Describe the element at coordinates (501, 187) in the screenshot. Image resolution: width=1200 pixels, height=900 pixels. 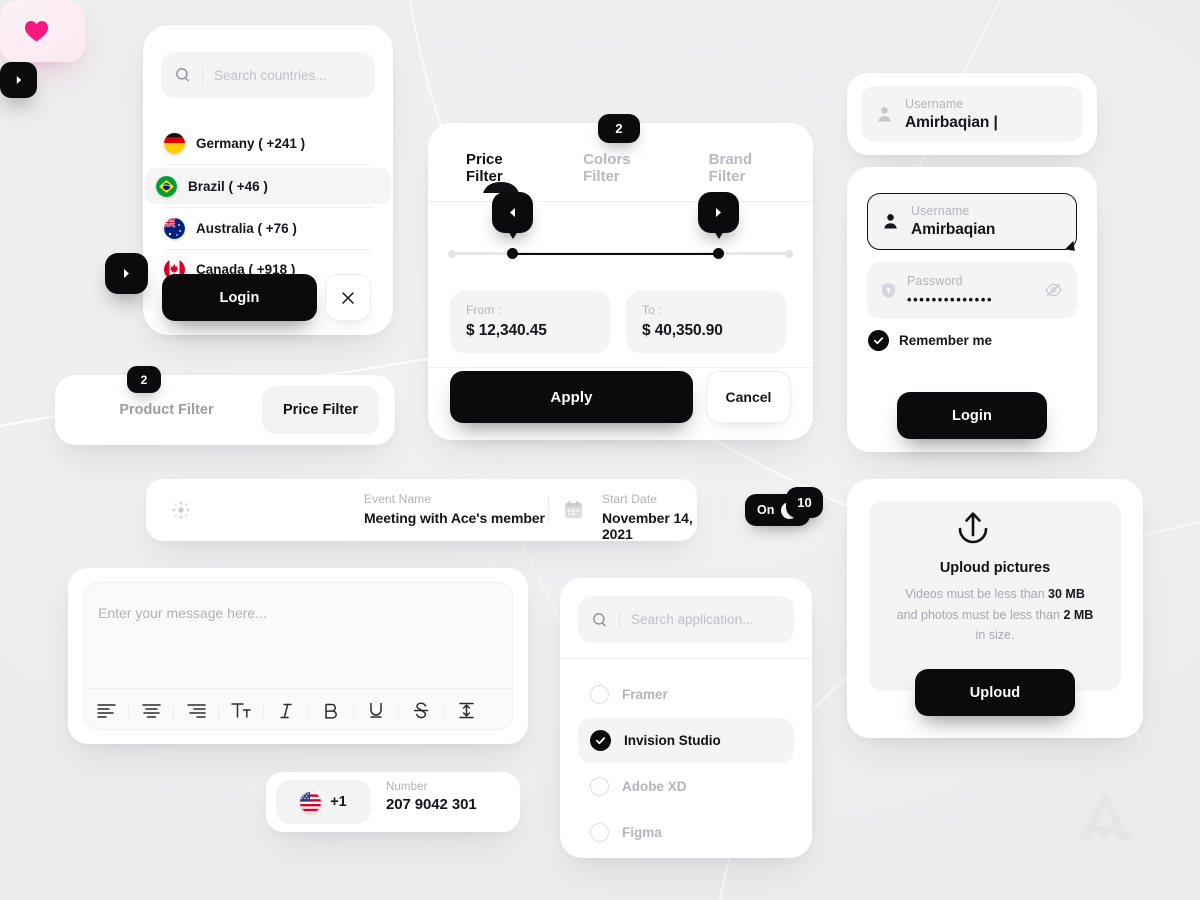
I see `active-tab-indicator` at that location.